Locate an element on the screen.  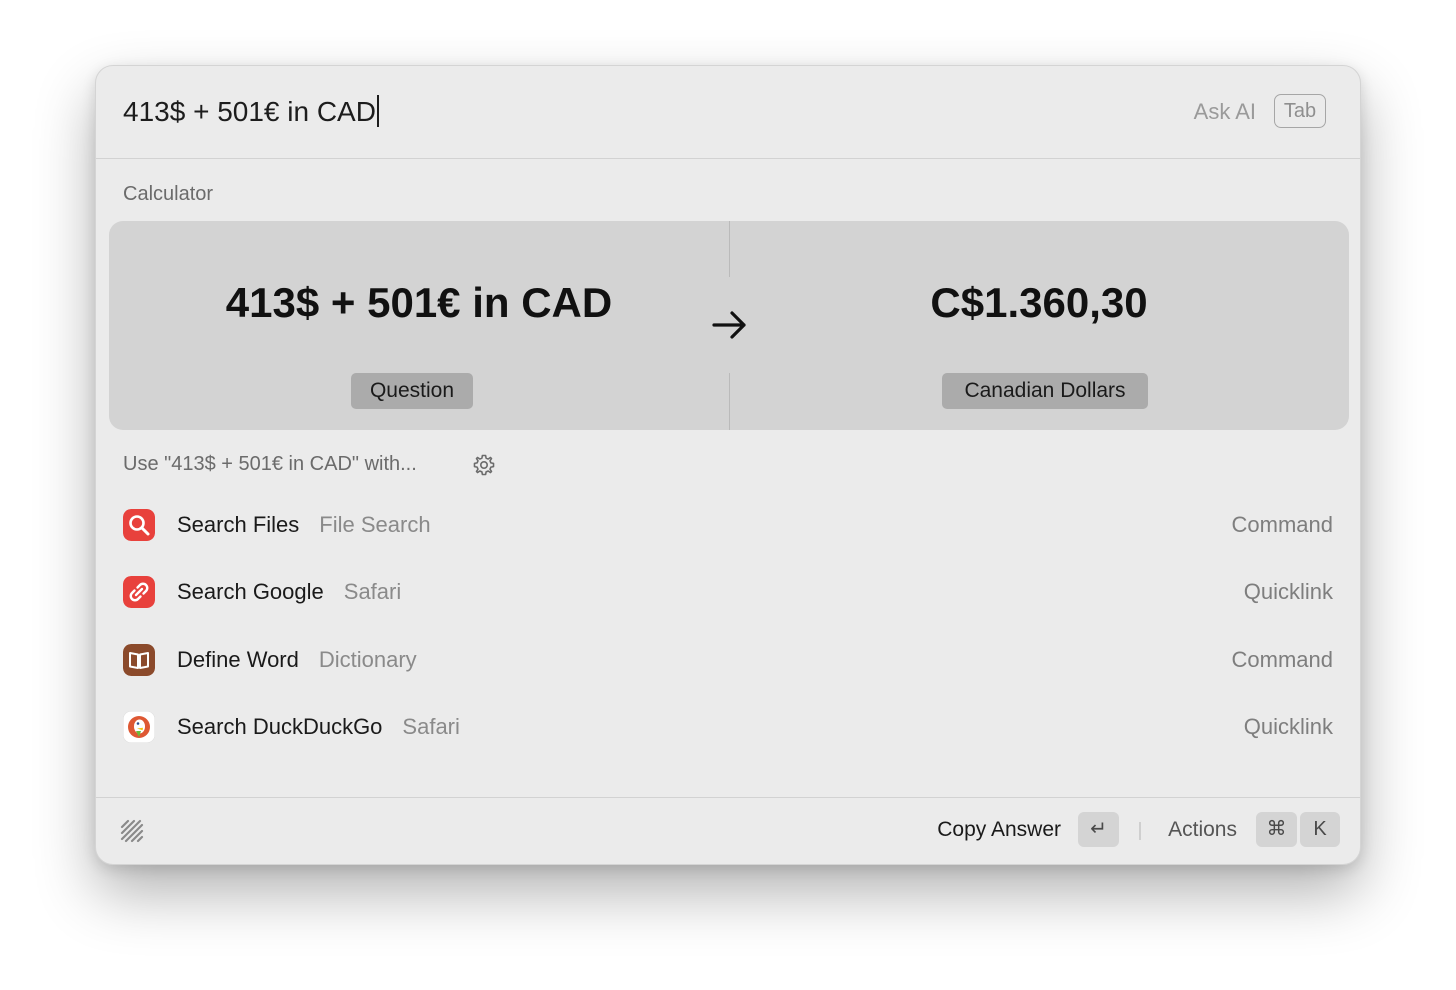
search-input: 413$ + 501€ in CAD is located at coordinates (251, 112).